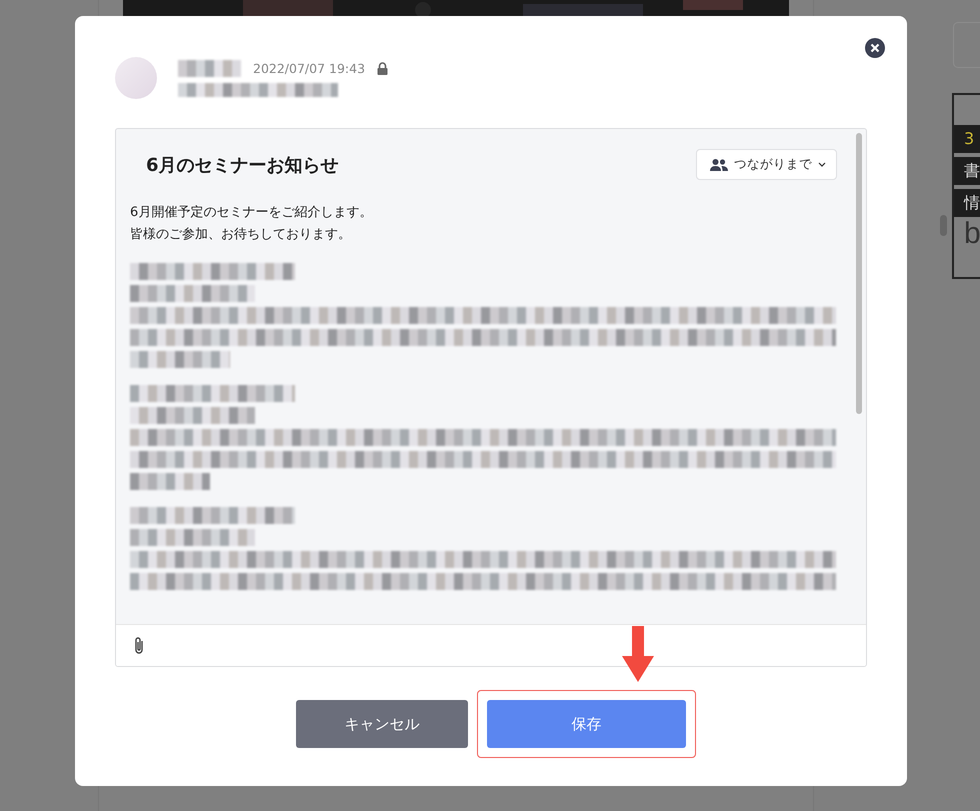 This screenshot has width=980, height=811. Describe the element at coordinates (252, 213) in the screenshot. I see `body-text: 6月開催予定のセミナーをご紹介します。` at that location.